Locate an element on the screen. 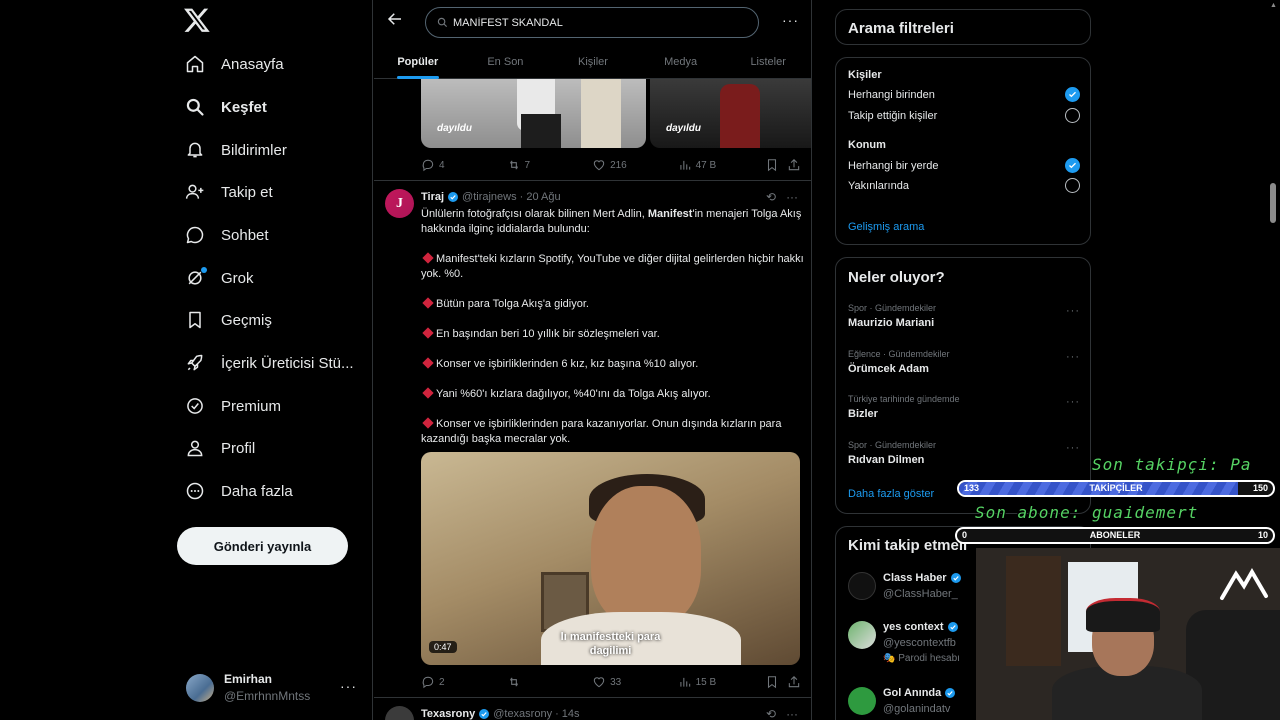 Image resolution: width=1280 pixels, height=720 pixels. tab-lists: Listeler is located at coordinates (767, 61).